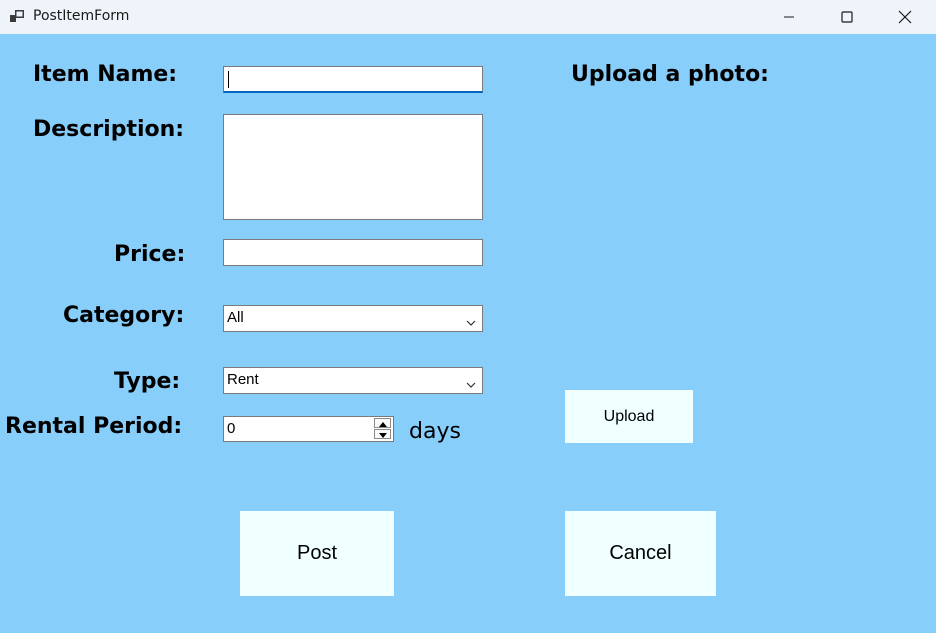 The image size is (936, 633). What do you see at coordinates (353, 318) in the screenshot?
I see `category-select: All` at bounding box center [353, 318].